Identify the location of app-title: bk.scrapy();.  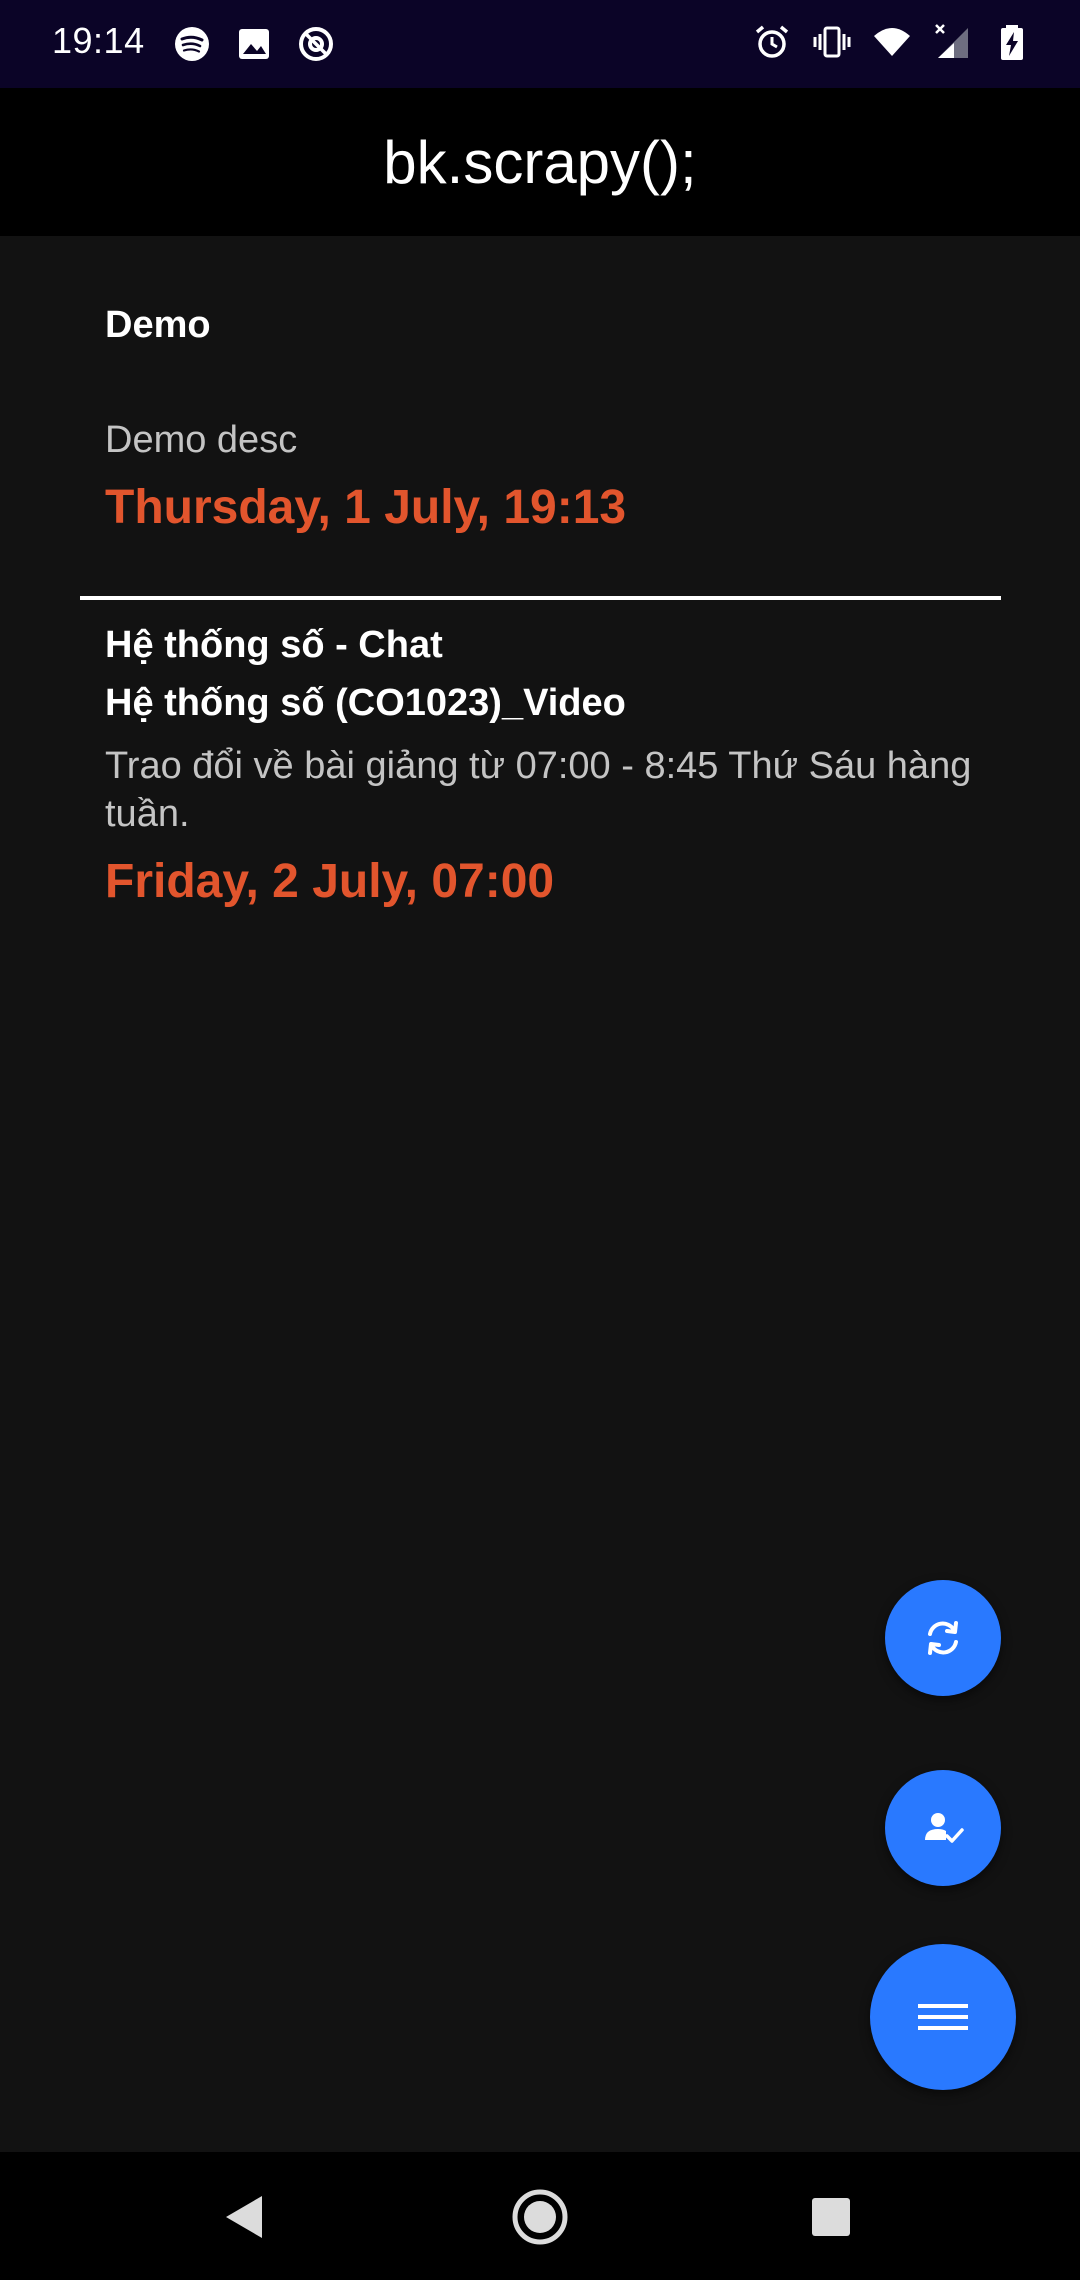
(540, 162).